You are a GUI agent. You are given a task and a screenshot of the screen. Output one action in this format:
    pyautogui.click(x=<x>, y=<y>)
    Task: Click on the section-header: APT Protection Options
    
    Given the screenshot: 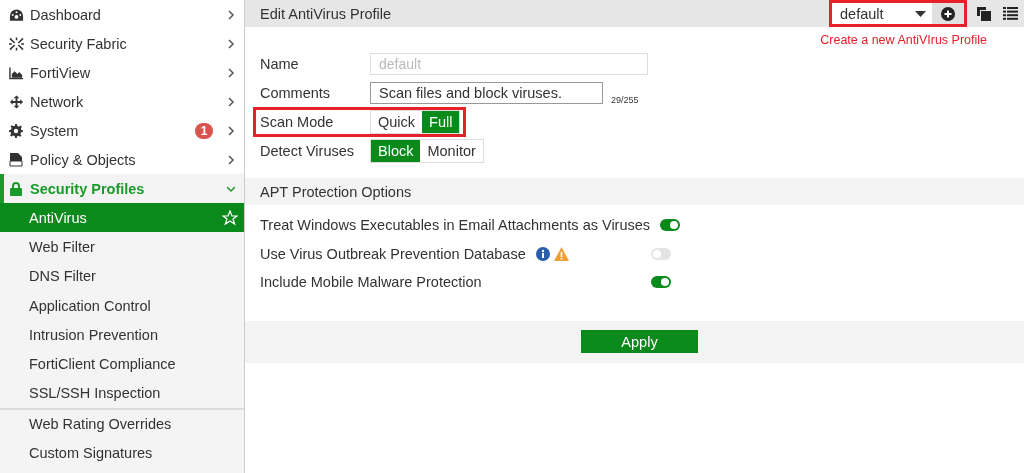 What is the action you would take?
    pyautogui.click(x=634, y=191)
    